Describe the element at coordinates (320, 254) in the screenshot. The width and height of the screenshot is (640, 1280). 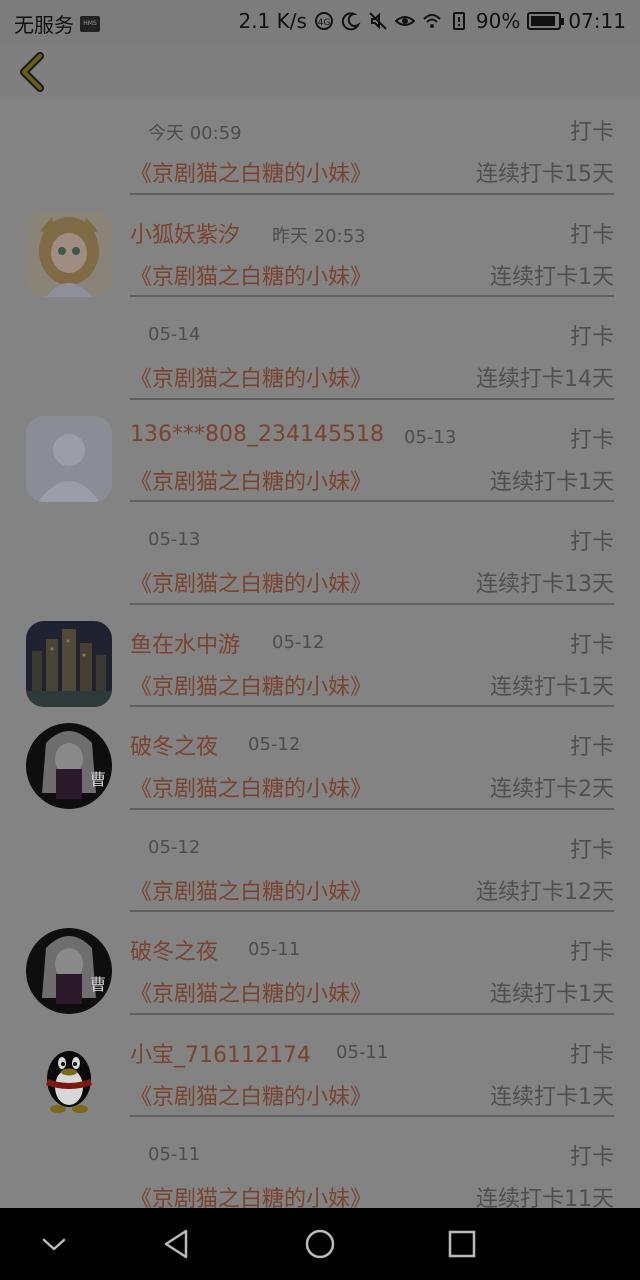
I see `list-item: 小狐妖紫汐 昨天 20:53 打卡 《京剧猫之白糖的小妹》 连续打卡1天` at that location.